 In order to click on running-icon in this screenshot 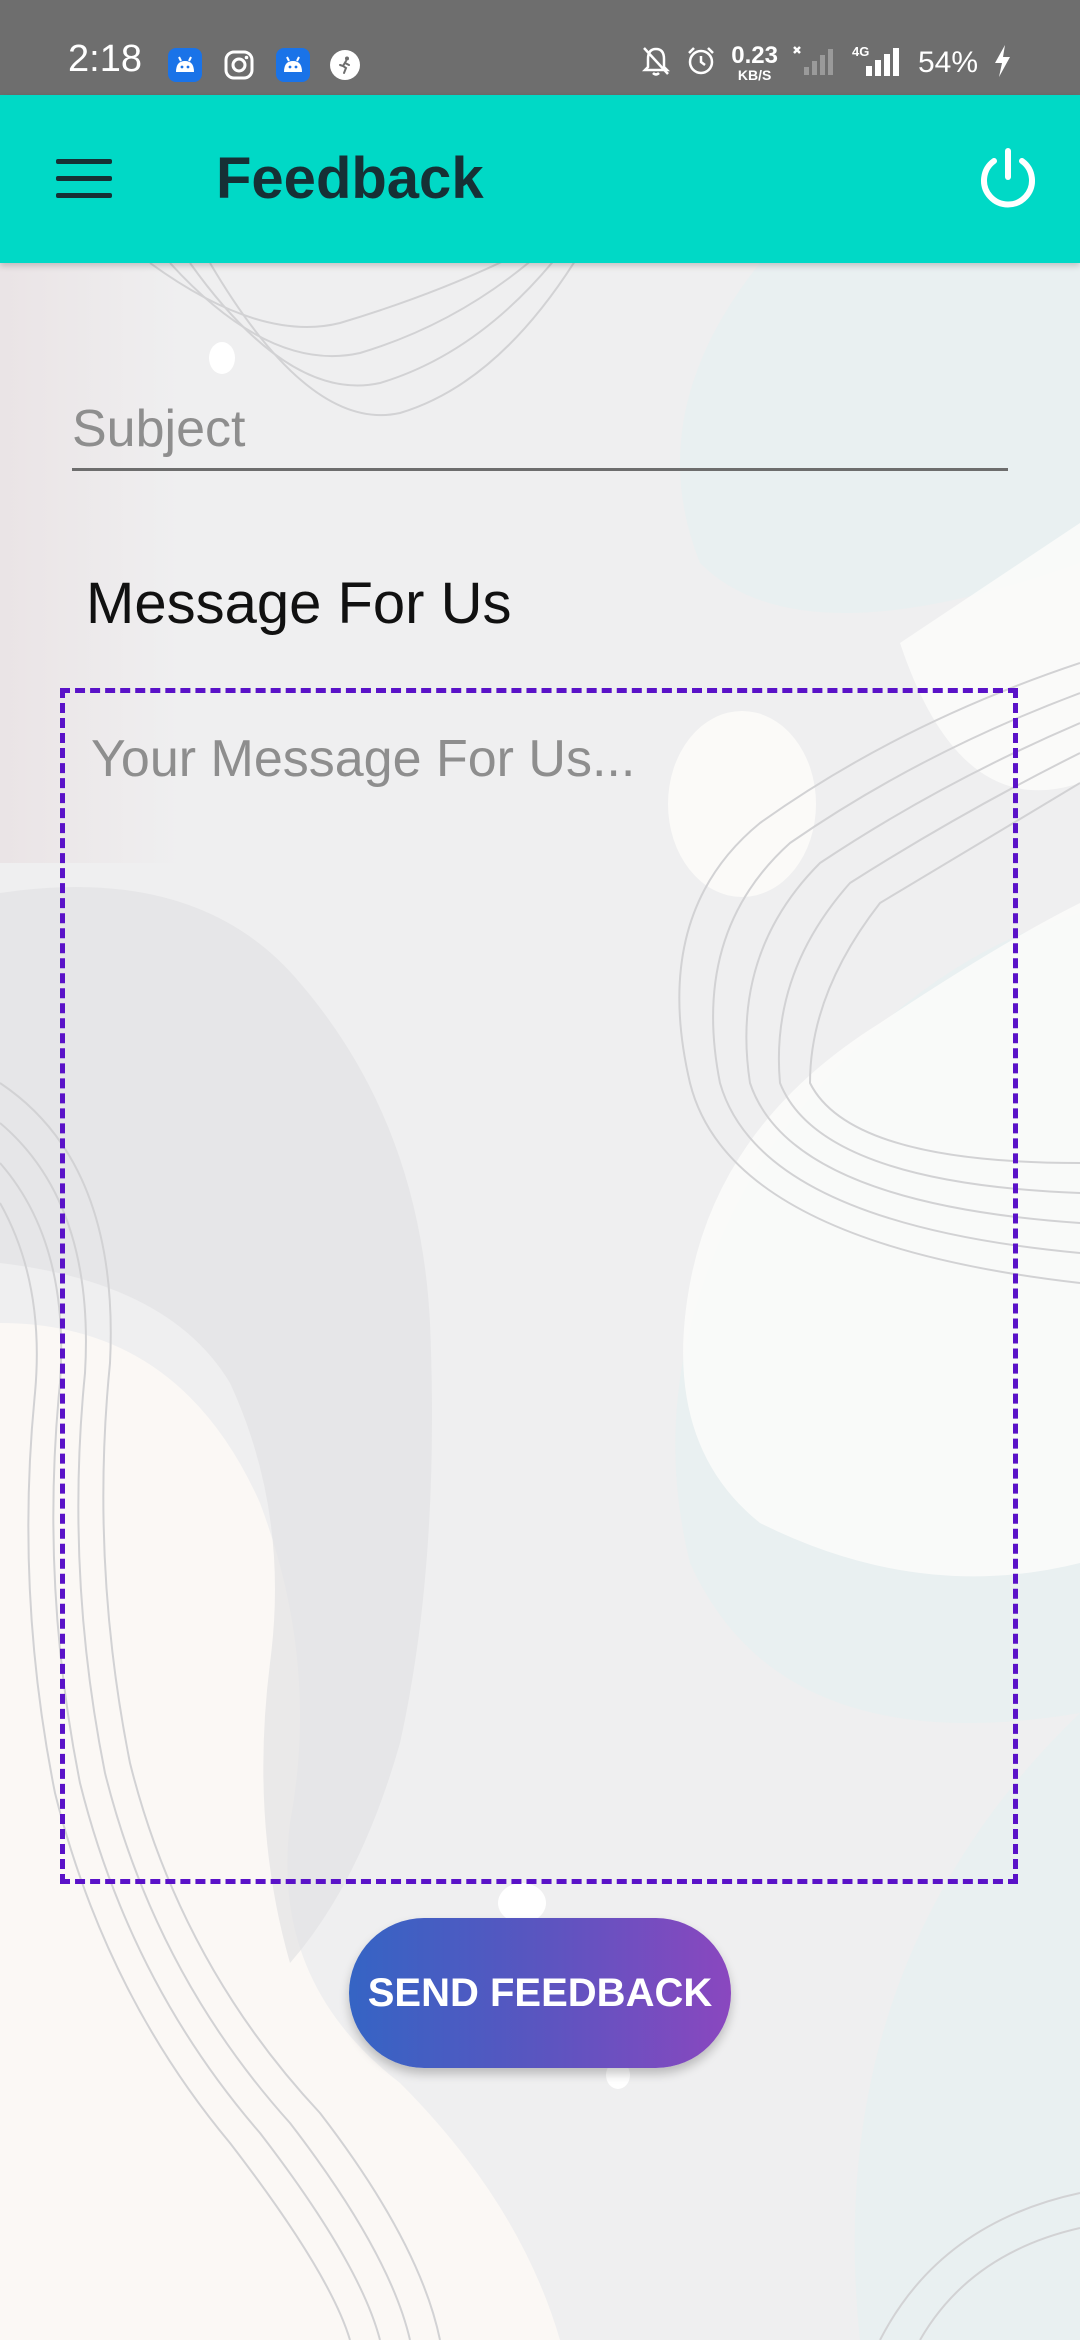, I will do `click(345, 65)`.